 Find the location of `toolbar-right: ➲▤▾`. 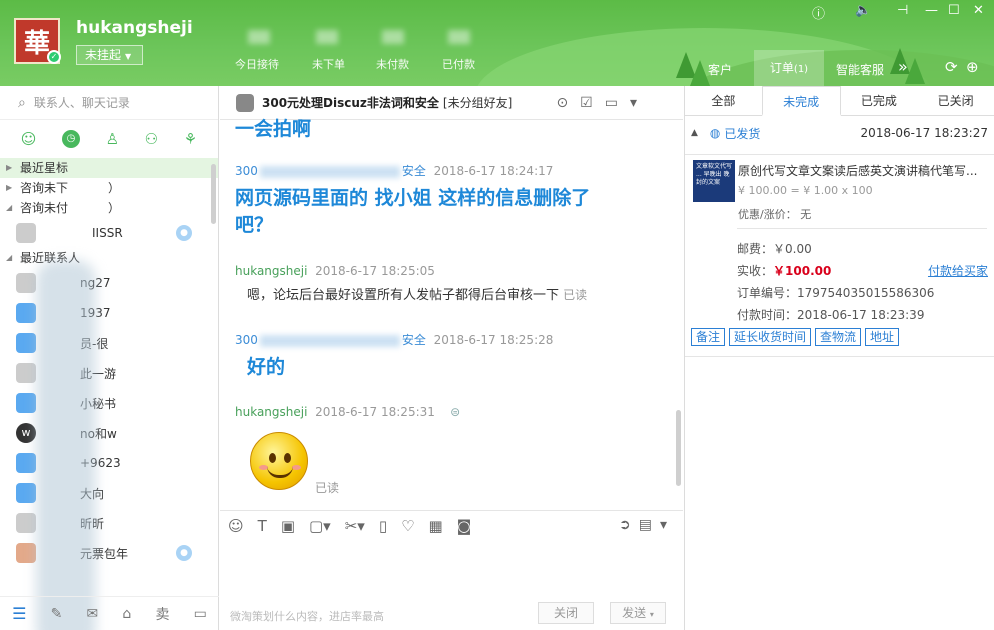

toolbar-right: ➲▤▾ is located at coordinates (647, 525).